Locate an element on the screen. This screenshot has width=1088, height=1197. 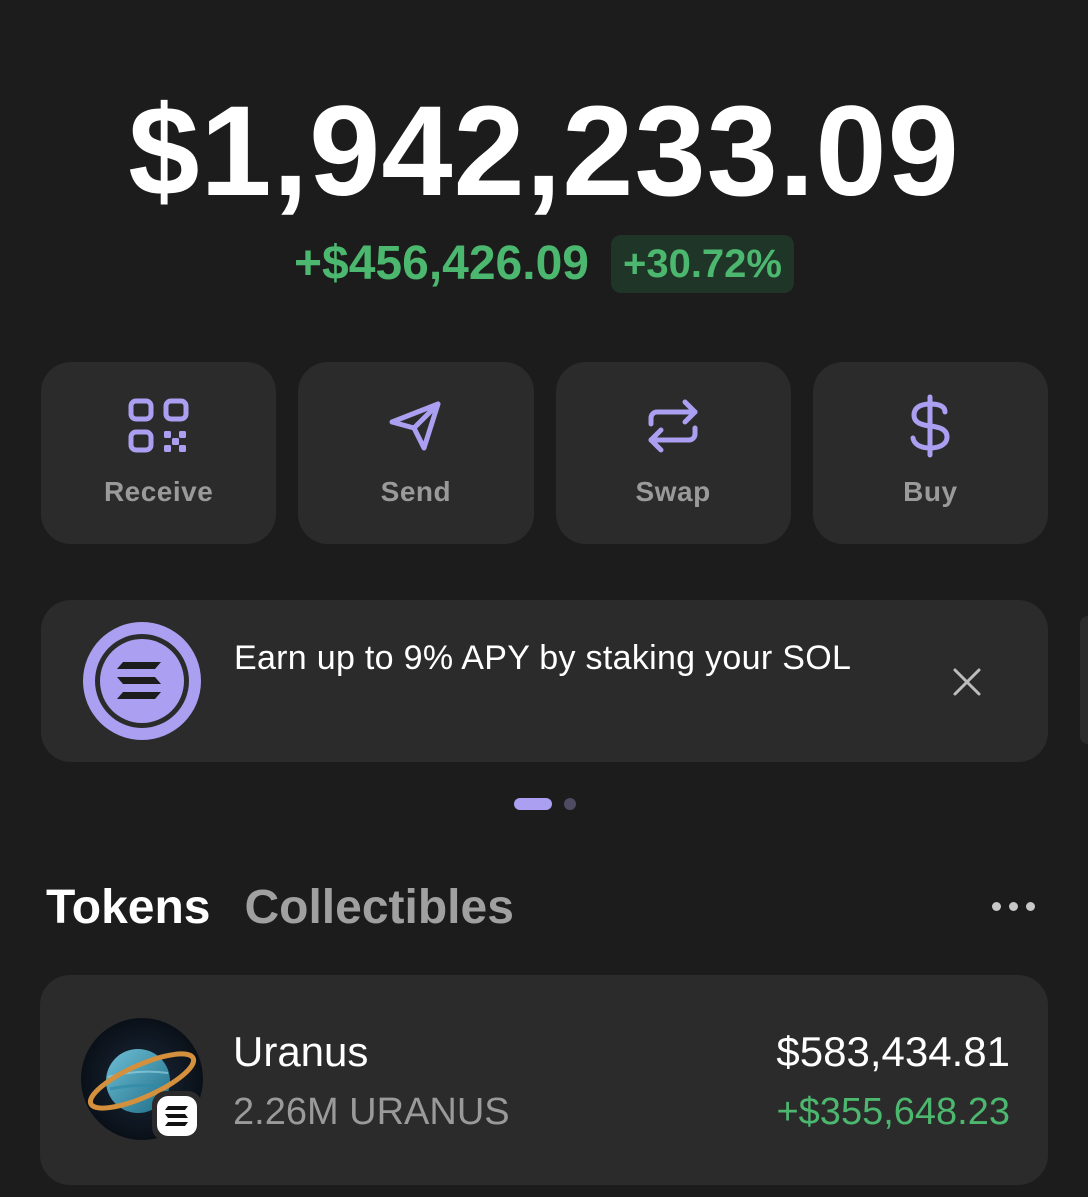
send-label: Send is located at coordinates (416, 491).